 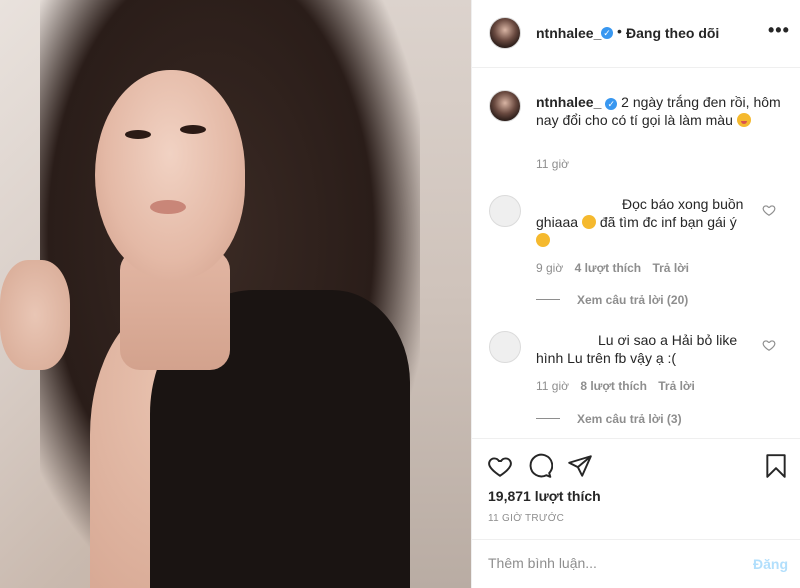 What do you see at coordinates (552, 164) in the screenshot?
I see `caption-timestamp: 11 giờ` at bounding box center [552, 164].